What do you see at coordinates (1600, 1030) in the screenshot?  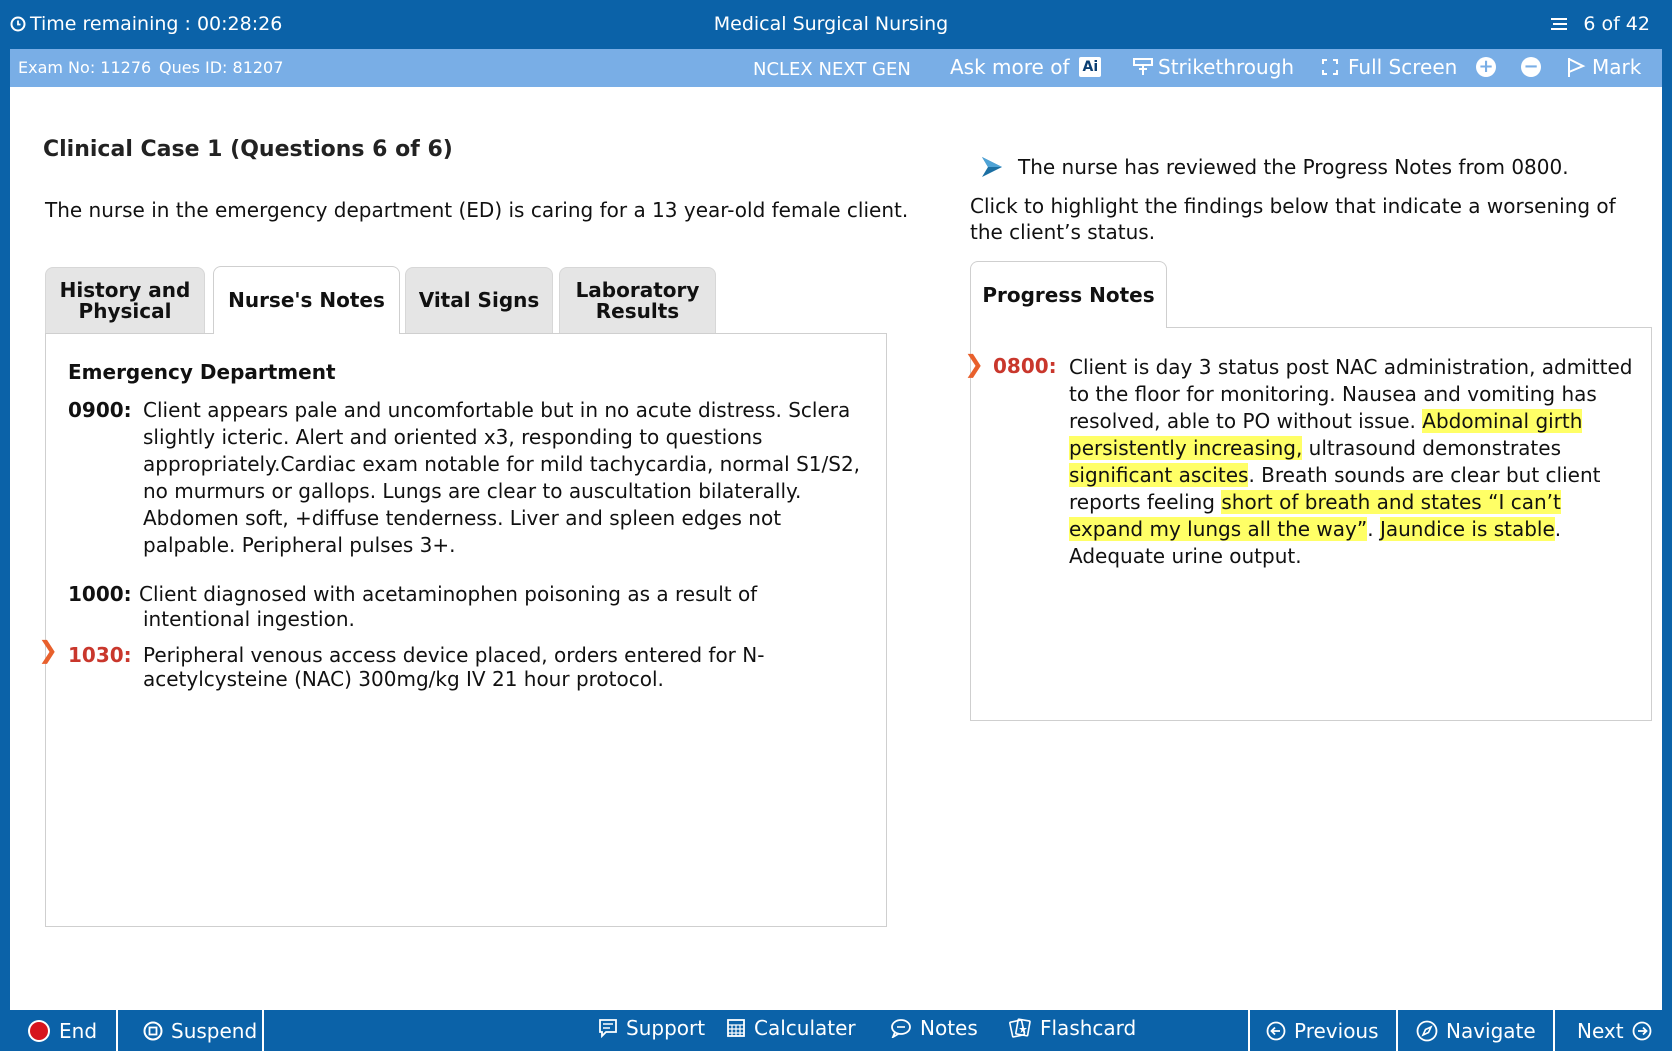 I see `next-label: Next` at bounding box center [1600, 1030].